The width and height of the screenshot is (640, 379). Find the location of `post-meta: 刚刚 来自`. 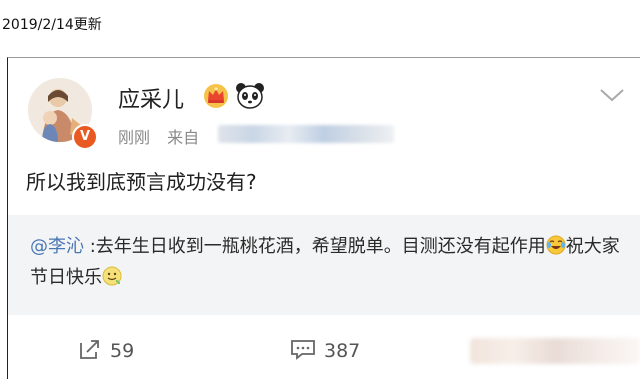

post-meta: 刚刚 来自 is located at coordinates (158, 136).